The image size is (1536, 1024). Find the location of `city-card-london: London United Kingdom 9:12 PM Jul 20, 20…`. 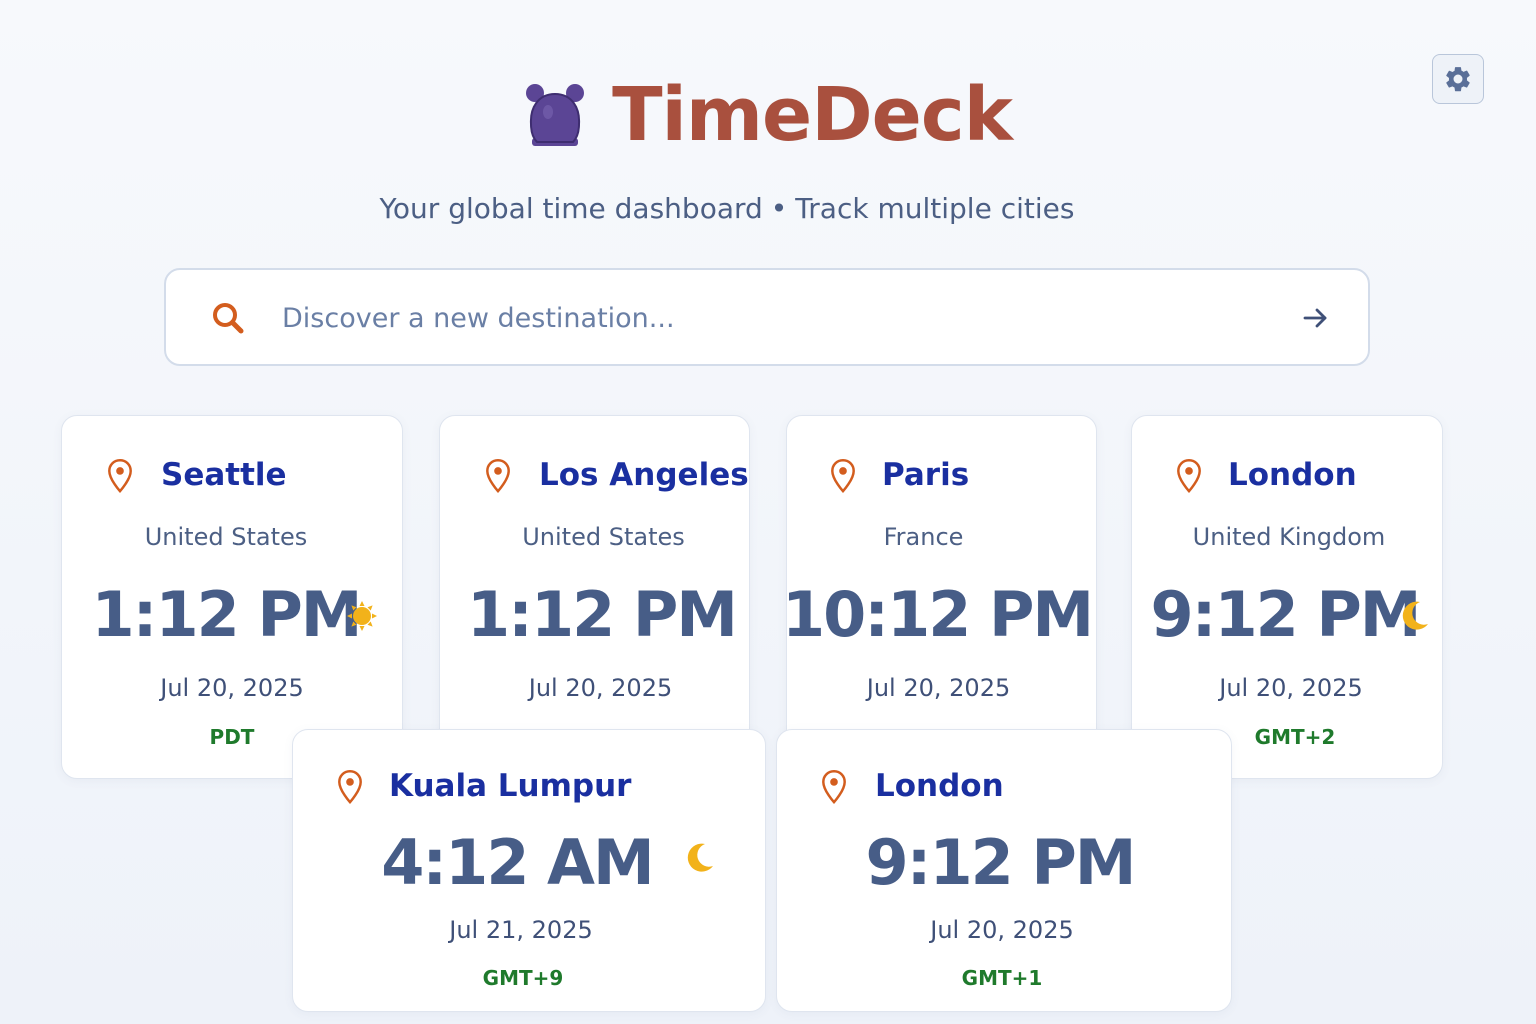

city-card-london: London United Kingdom 9:12 PM Jul 20, 20… is located at coordinates (1287, 597).